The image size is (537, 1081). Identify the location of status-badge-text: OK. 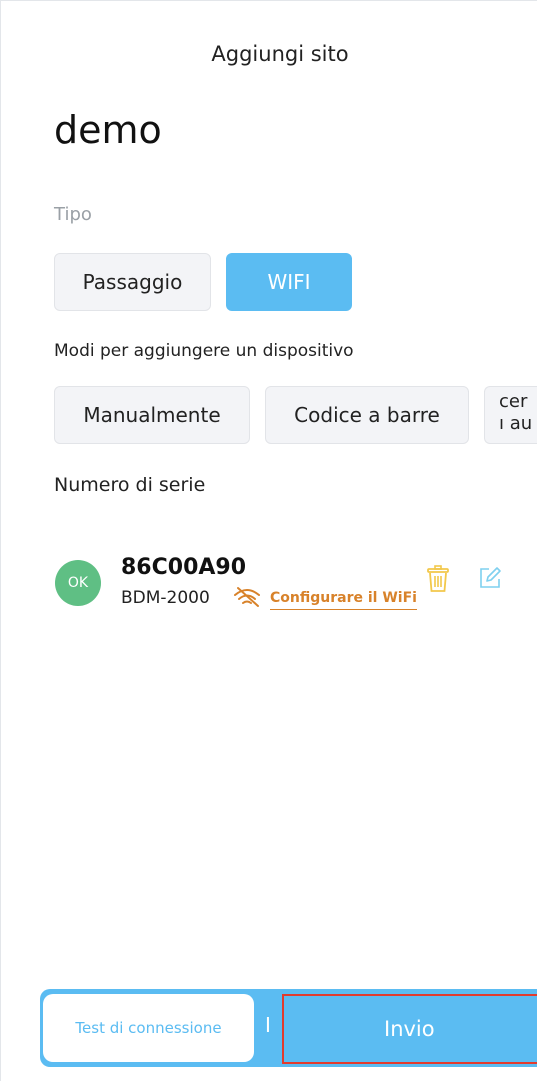
(78, 583).